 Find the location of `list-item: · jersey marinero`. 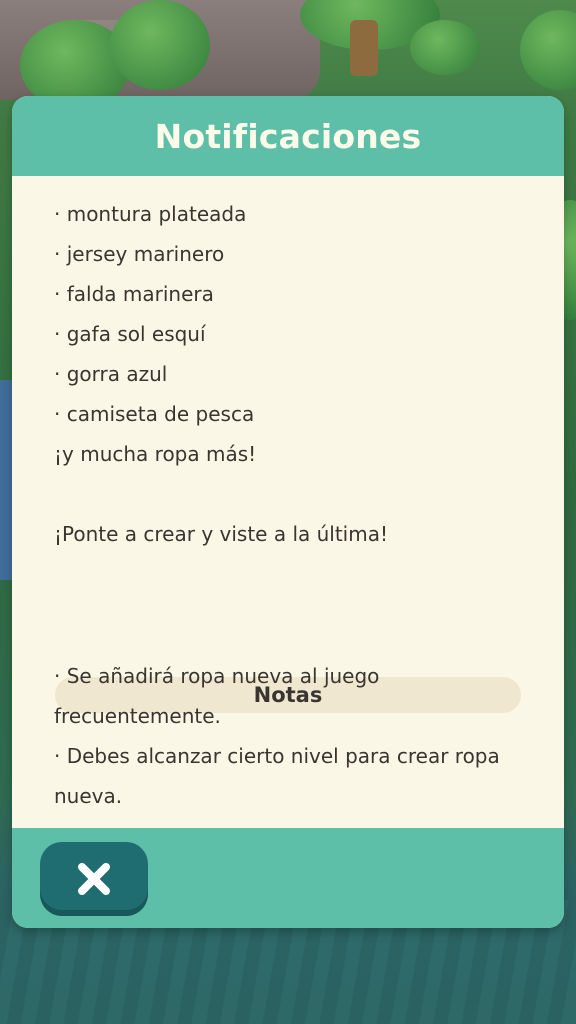

list-item: · jersey marinero is located at coordinates (139, 254).